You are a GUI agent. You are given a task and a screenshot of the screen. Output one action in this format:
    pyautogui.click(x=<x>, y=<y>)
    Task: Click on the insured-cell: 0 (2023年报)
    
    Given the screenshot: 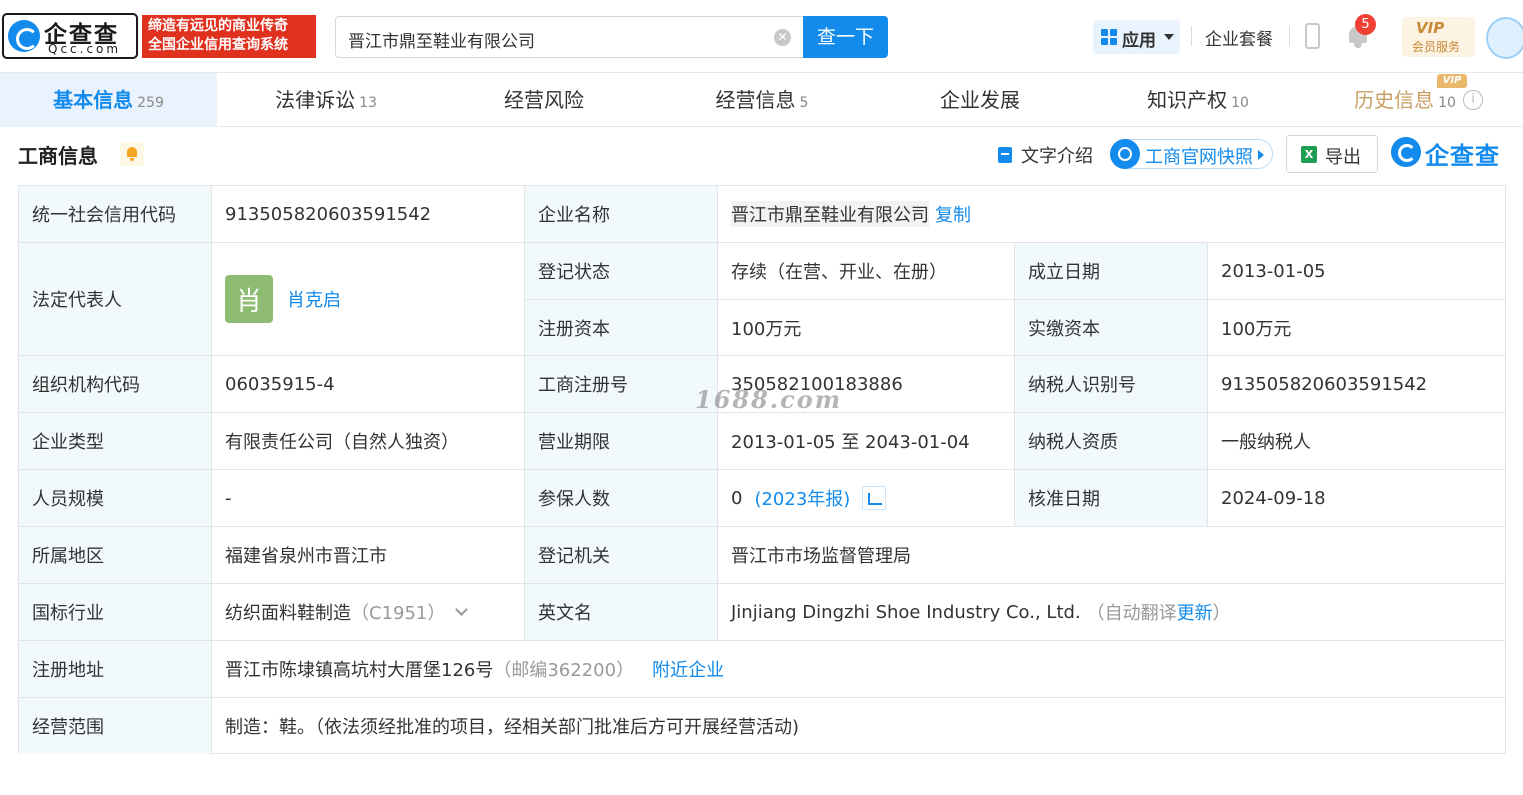 What is the action you would take?
    pyautogui.click(x=866, y=498)
    